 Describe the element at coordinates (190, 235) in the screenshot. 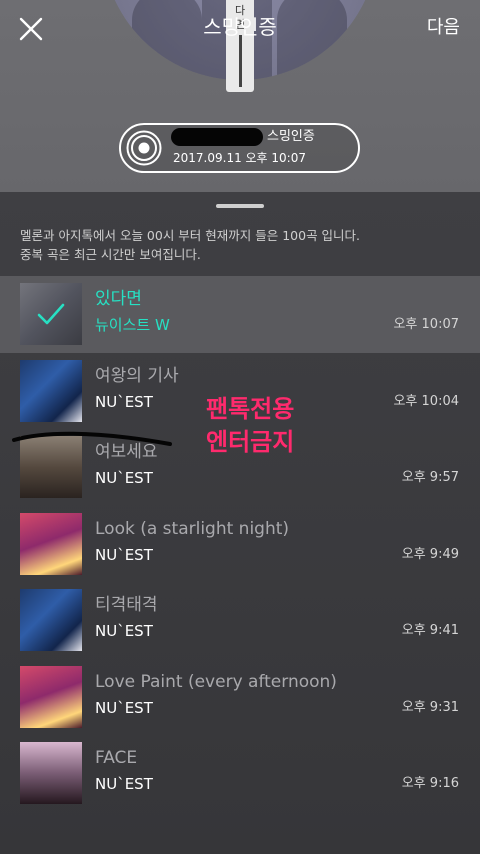

I see `notice-line-1: 멜론과 아지톡에서 오늘 00시 부터 현재까지 들은 100곡 입니다.` at that location.